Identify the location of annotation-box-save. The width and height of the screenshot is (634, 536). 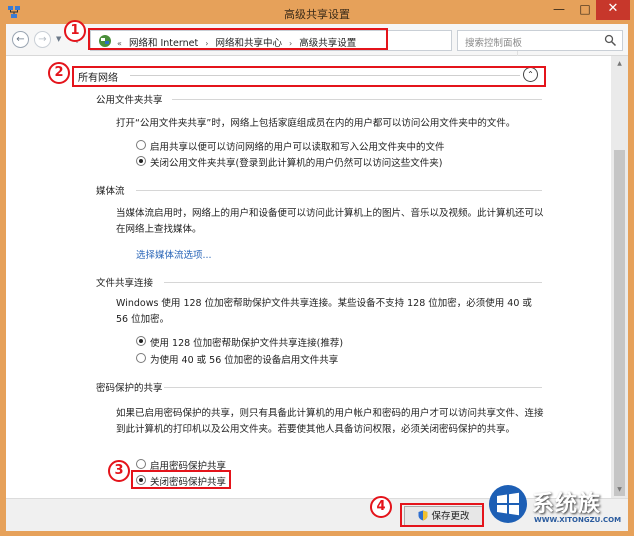
(442, 515).